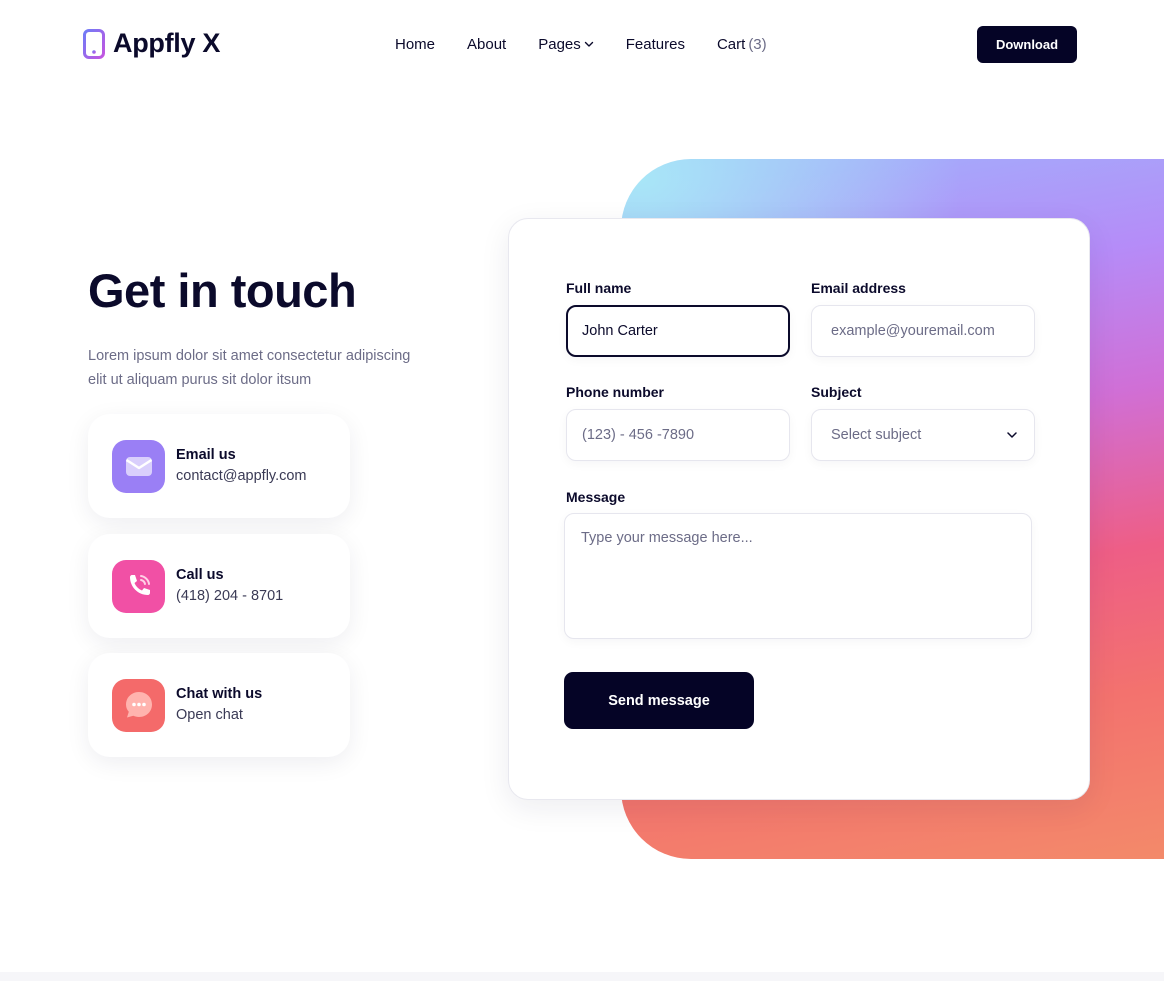 Image resolution: width=1164 pixels, height=981 pixels. Describe the element at coordinates (138, 466) in the screenshot. I see `envelope-icon` at that location.